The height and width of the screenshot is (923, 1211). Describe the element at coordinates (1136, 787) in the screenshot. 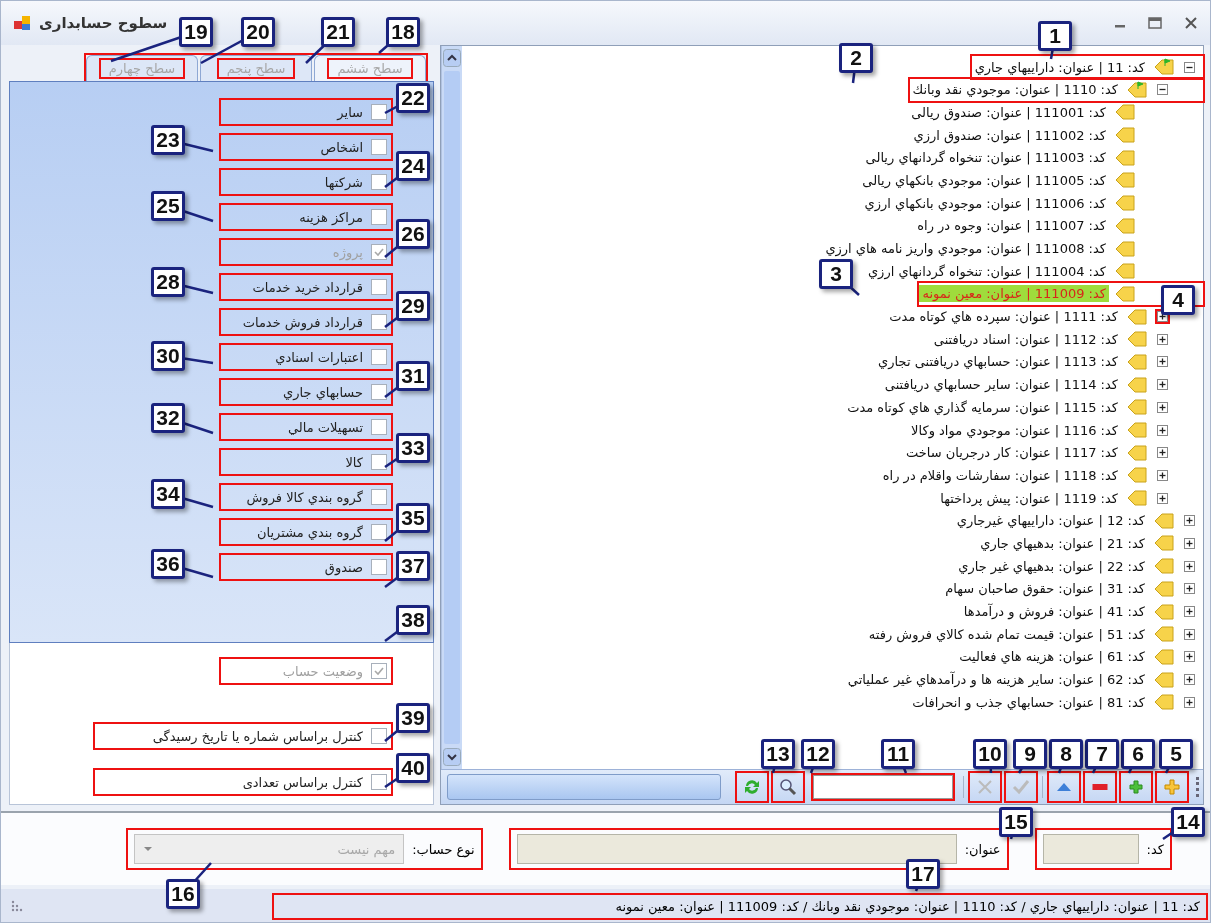

I see `add-child-button` at that location.